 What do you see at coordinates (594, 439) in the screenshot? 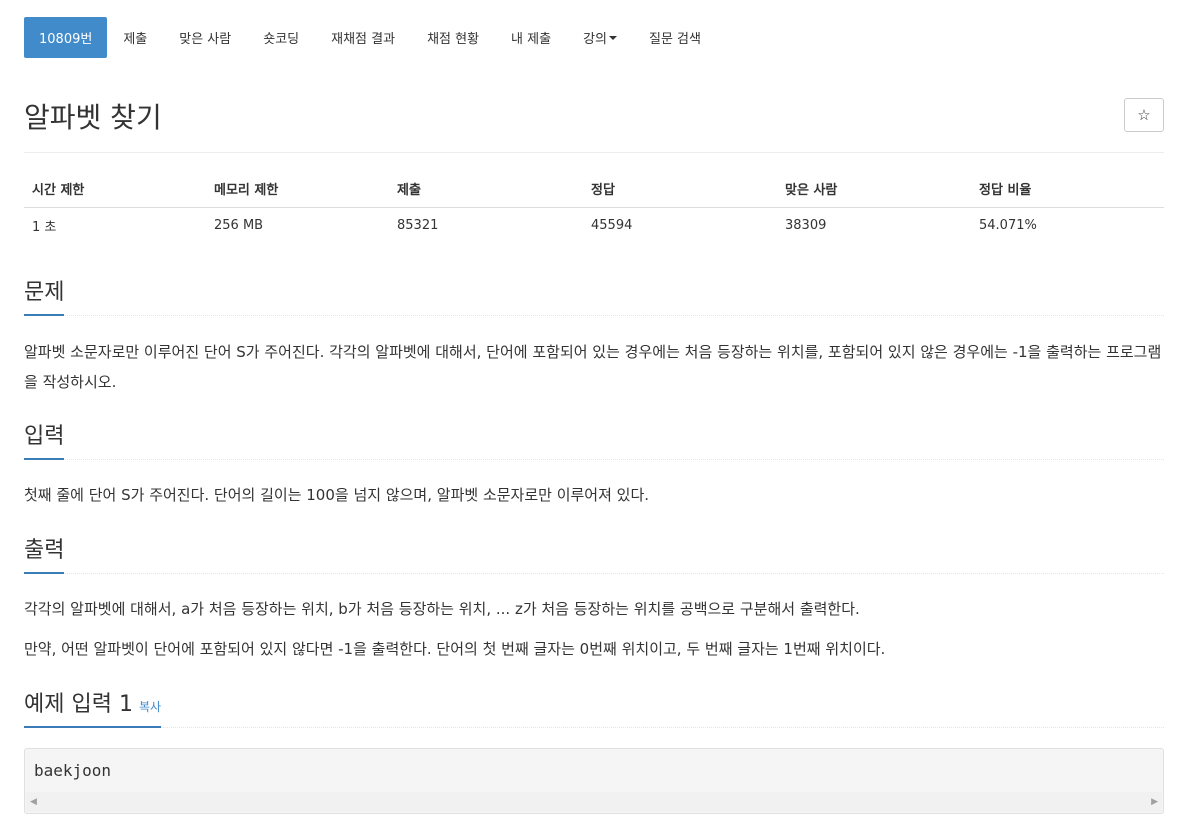
I see `input-section-header: 입력` at bounding box center [594, 439].